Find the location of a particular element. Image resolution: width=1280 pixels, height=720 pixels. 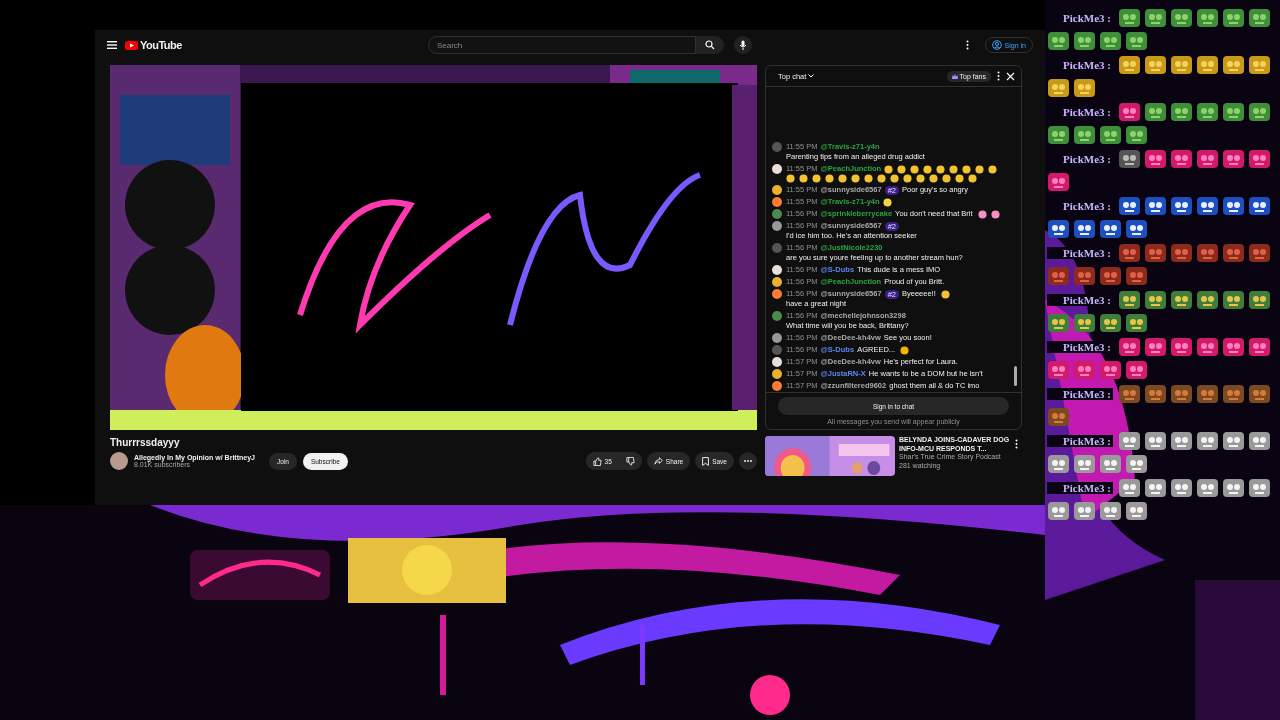

menu-icon is located at coordinates (112, 45).